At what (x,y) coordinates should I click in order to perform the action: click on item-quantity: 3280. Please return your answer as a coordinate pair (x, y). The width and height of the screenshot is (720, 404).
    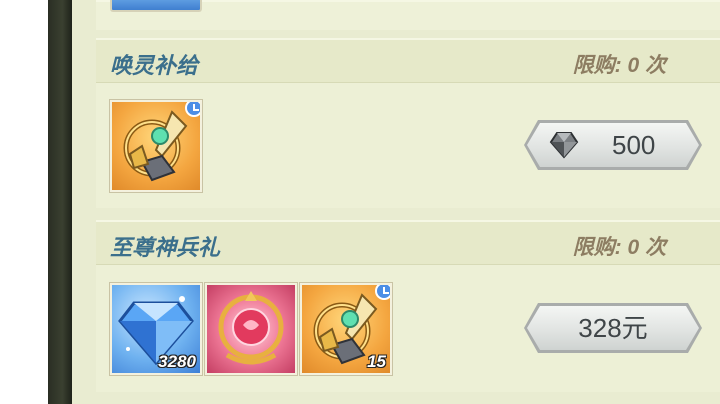
    Looking at the image, I should click on (177, 361).